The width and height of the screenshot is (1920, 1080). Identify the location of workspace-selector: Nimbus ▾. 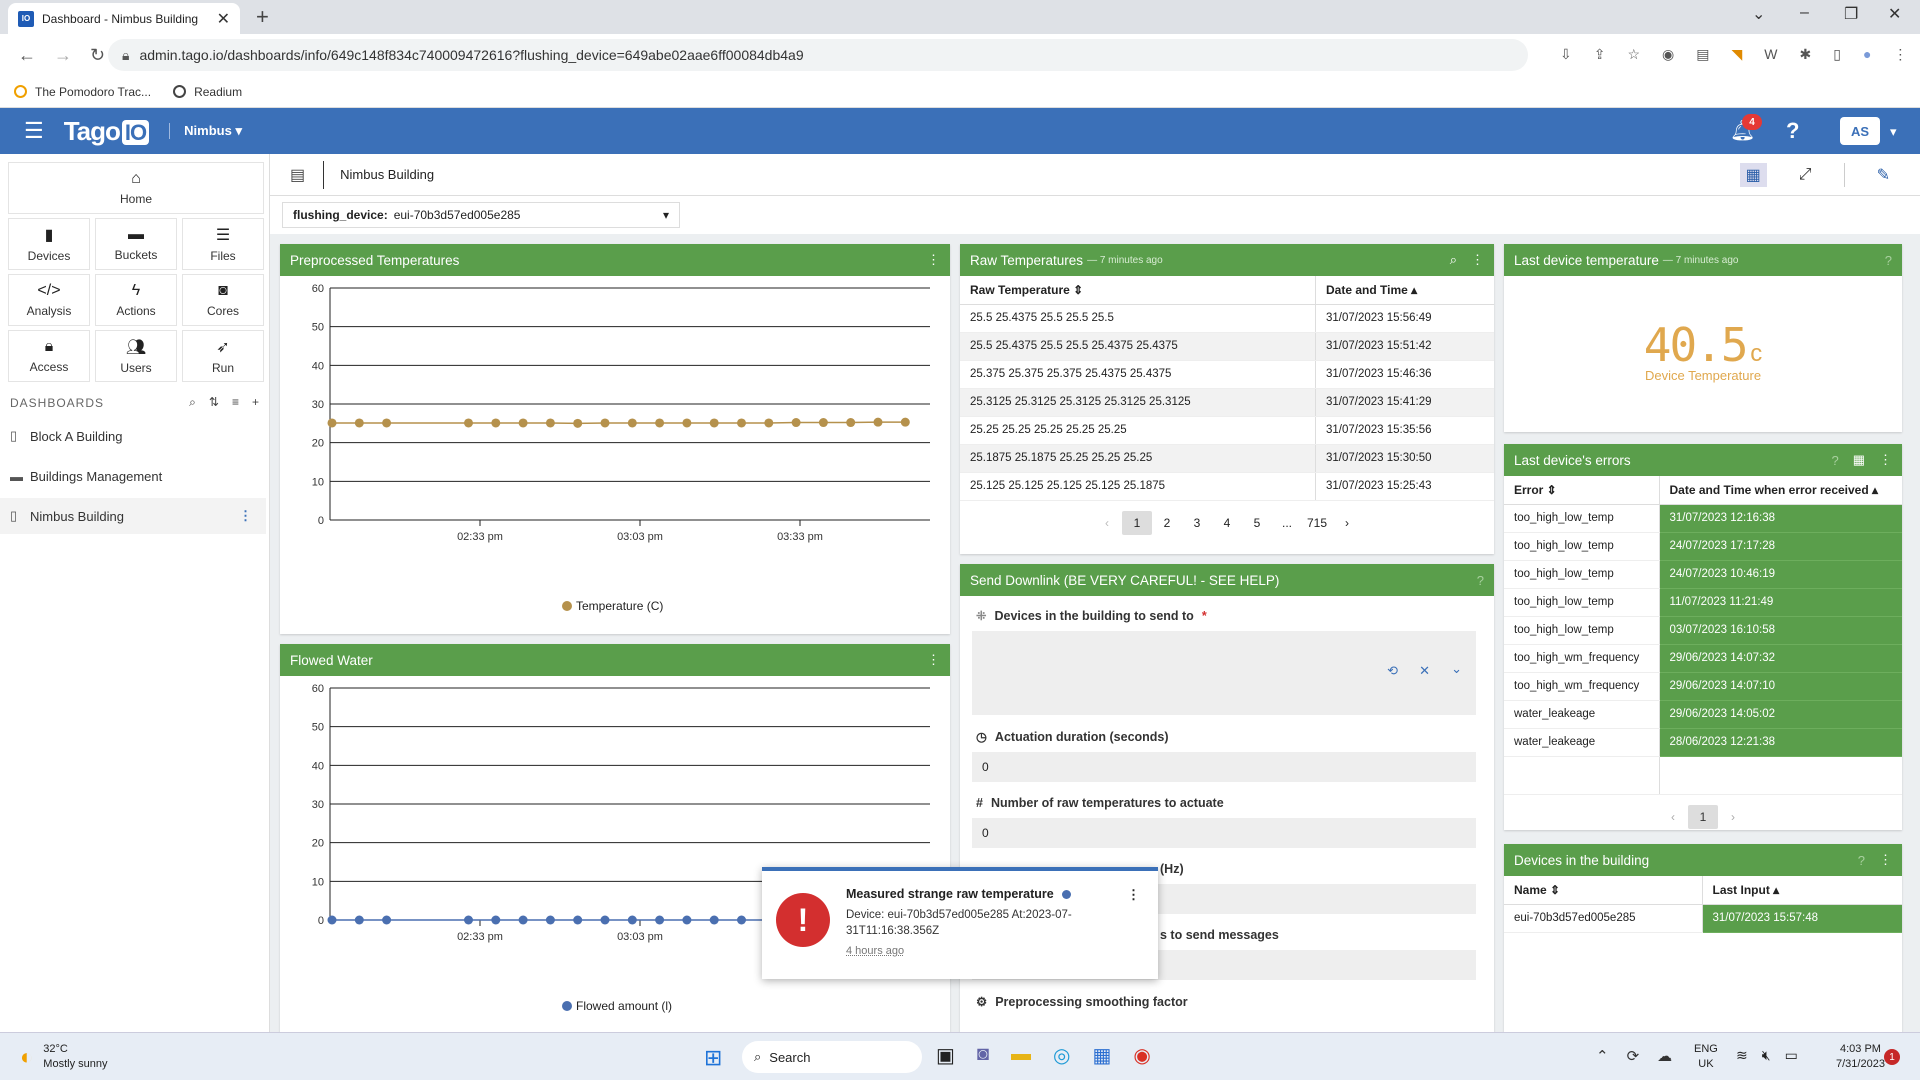
(205, 131).